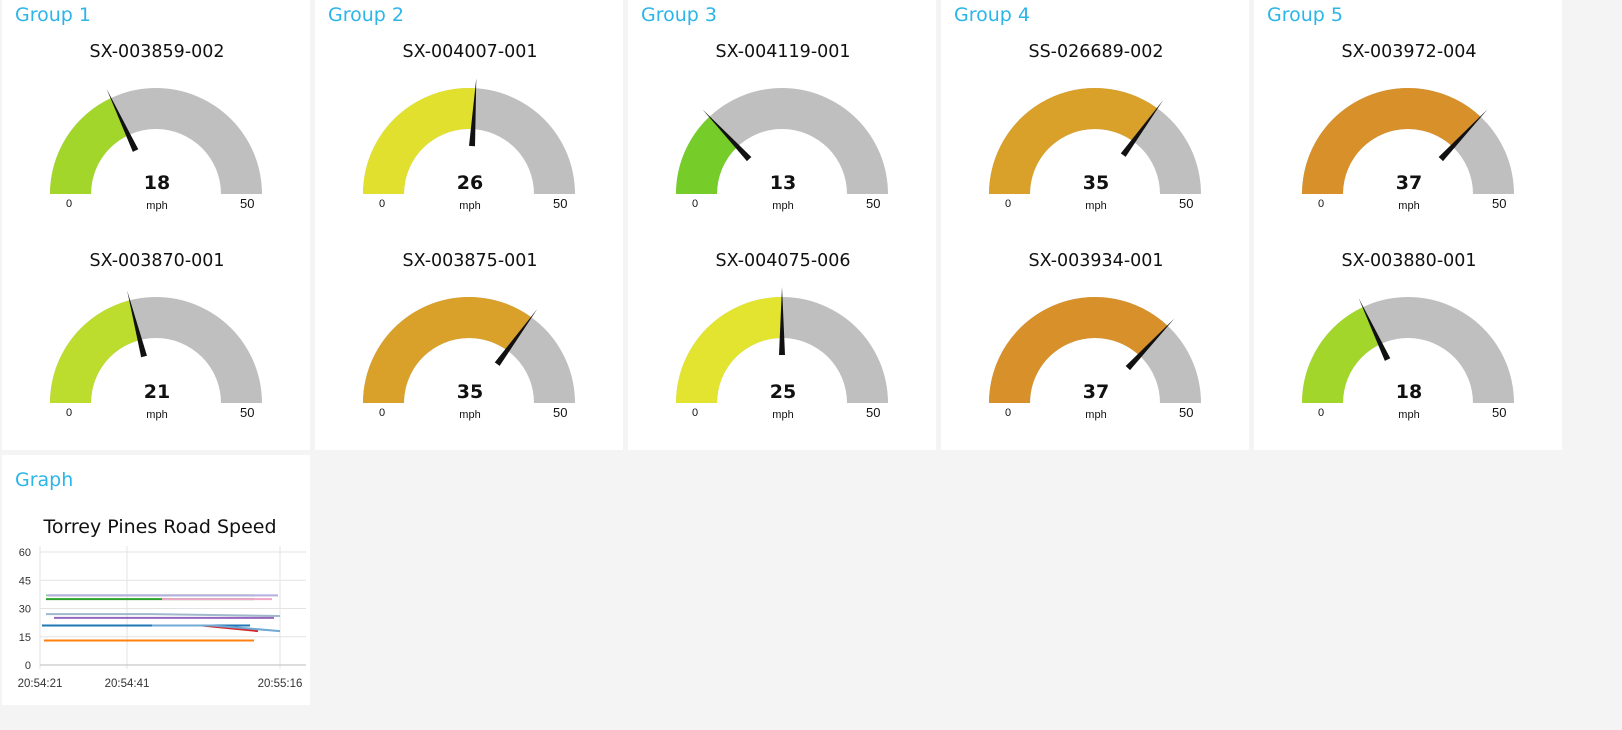  What do you see at coordinates (157, 52) in the screenshot?
I see `gauge-title: SX-003859-002` at bounding box center [157, 52].